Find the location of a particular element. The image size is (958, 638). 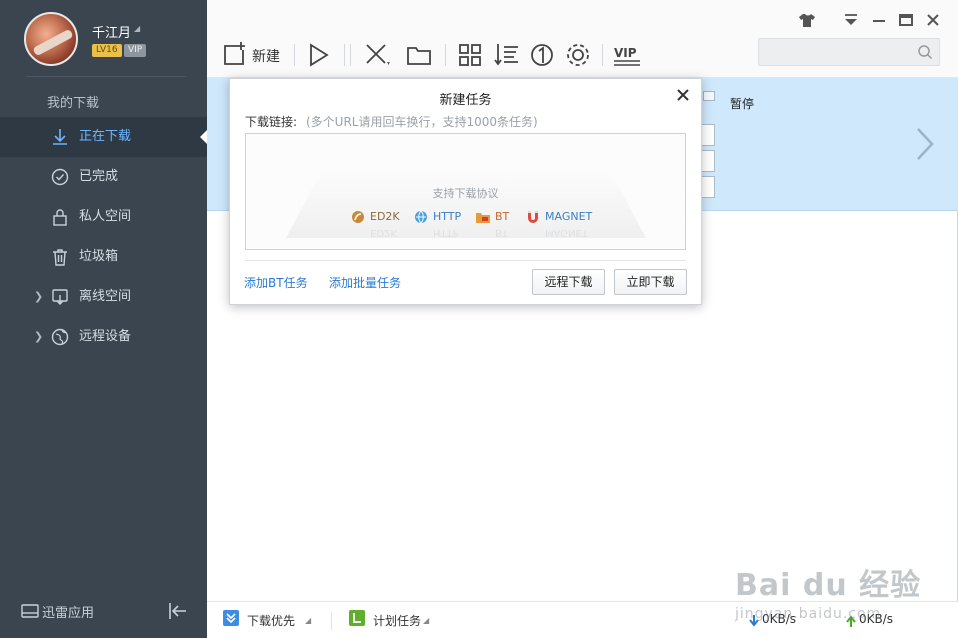

grid-icon is located at coordinates (470, 55).